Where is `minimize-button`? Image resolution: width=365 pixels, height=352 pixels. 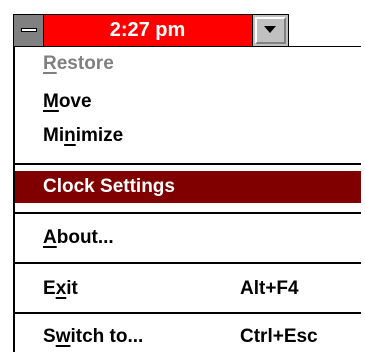 minimize-button is located at coordinates (270, 30).